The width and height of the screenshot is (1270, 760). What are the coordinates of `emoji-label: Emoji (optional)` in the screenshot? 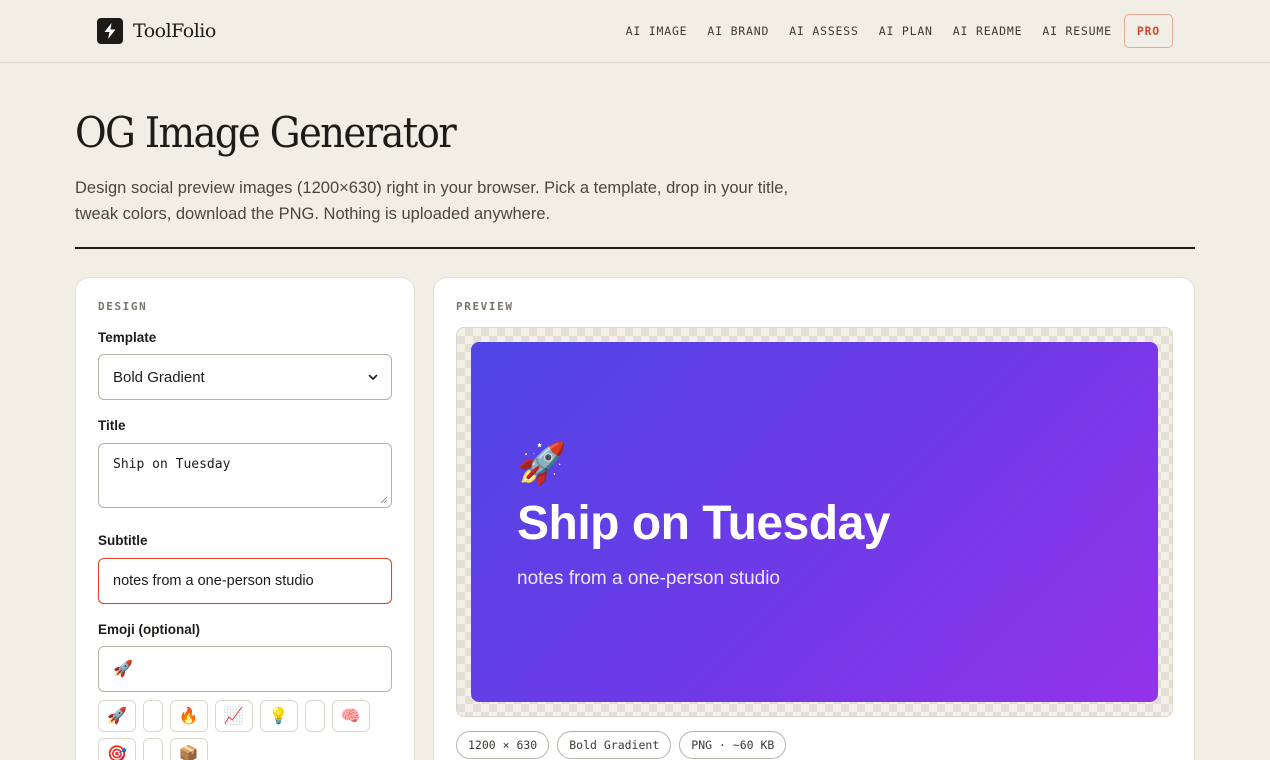 It's located at (149, 629).